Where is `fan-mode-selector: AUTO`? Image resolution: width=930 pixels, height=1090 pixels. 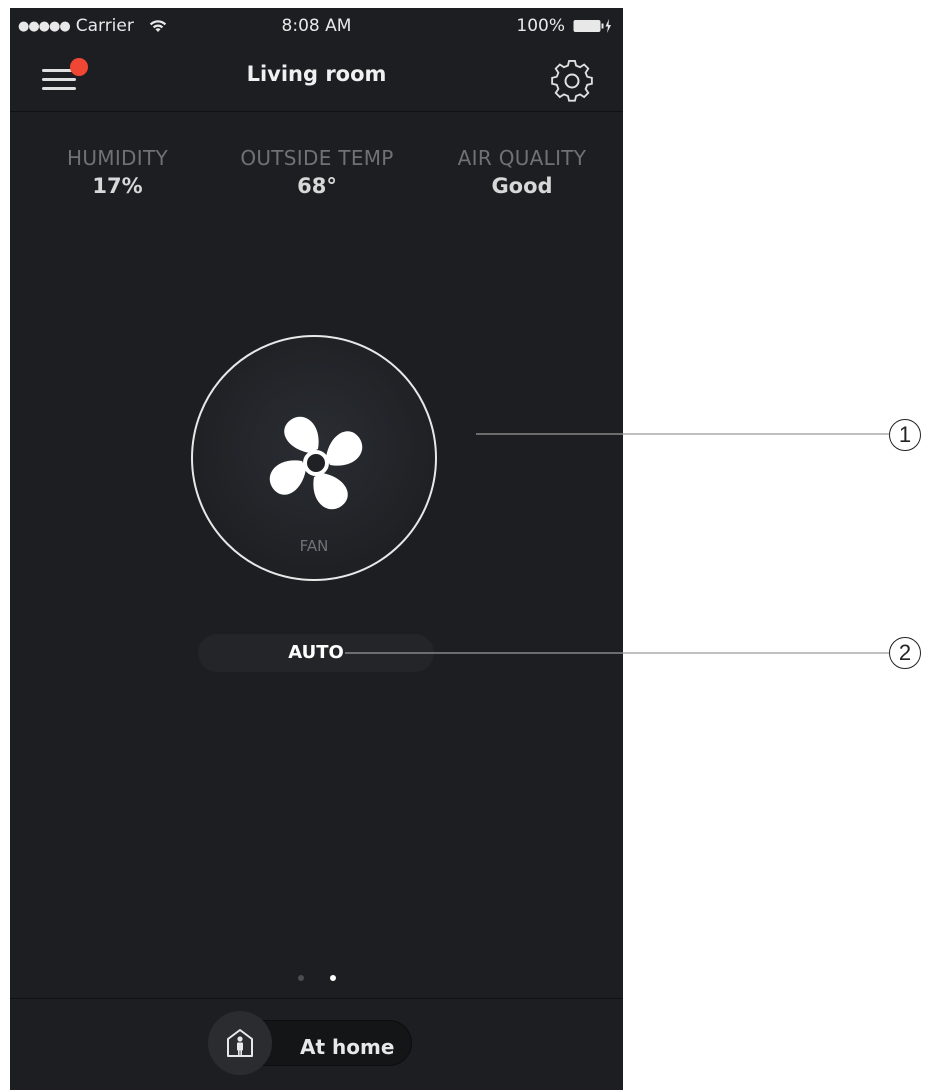 fan-mode-selector: AUTO is located at coordinates (316, 653).